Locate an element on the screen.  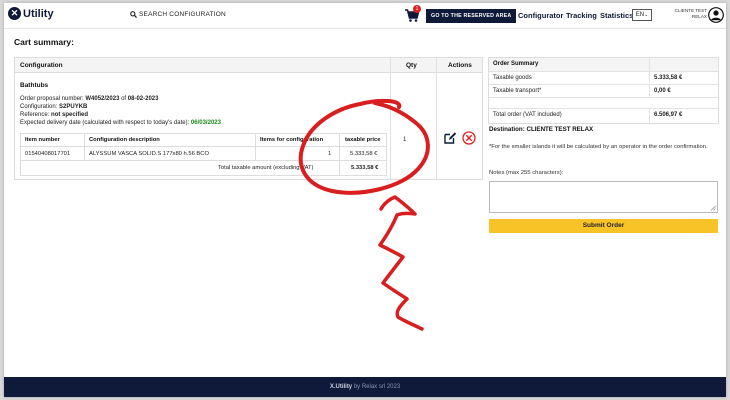
logo-x-icon: ✕ is located at coordinates (14, 13).